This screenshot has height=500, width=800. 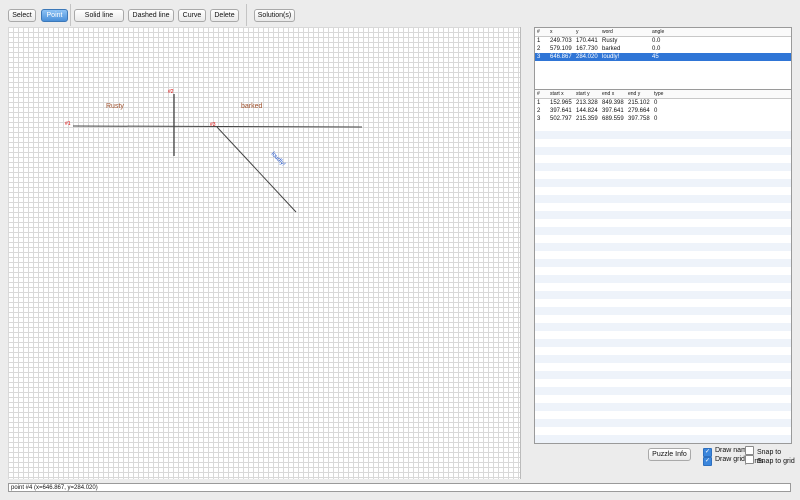 I want to click on word-barked: barked, so click(x=252, y=106).